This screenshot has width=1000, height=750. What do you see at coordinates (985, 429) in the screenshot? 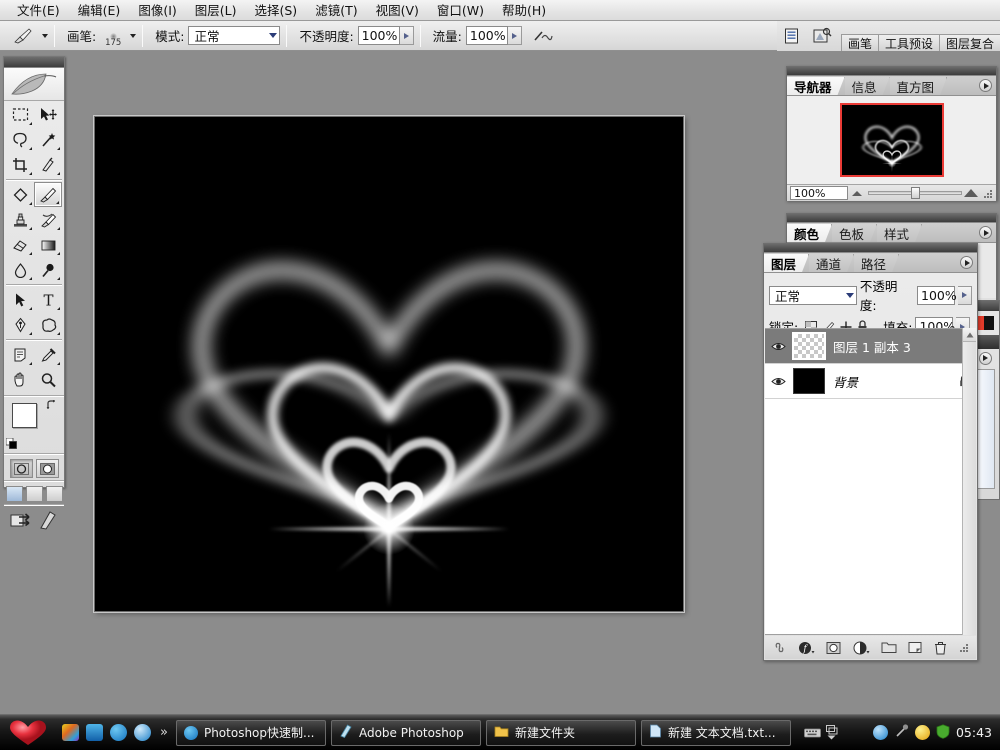
I see `edge-panel-scrollbar` at bounding box center [985, 429].